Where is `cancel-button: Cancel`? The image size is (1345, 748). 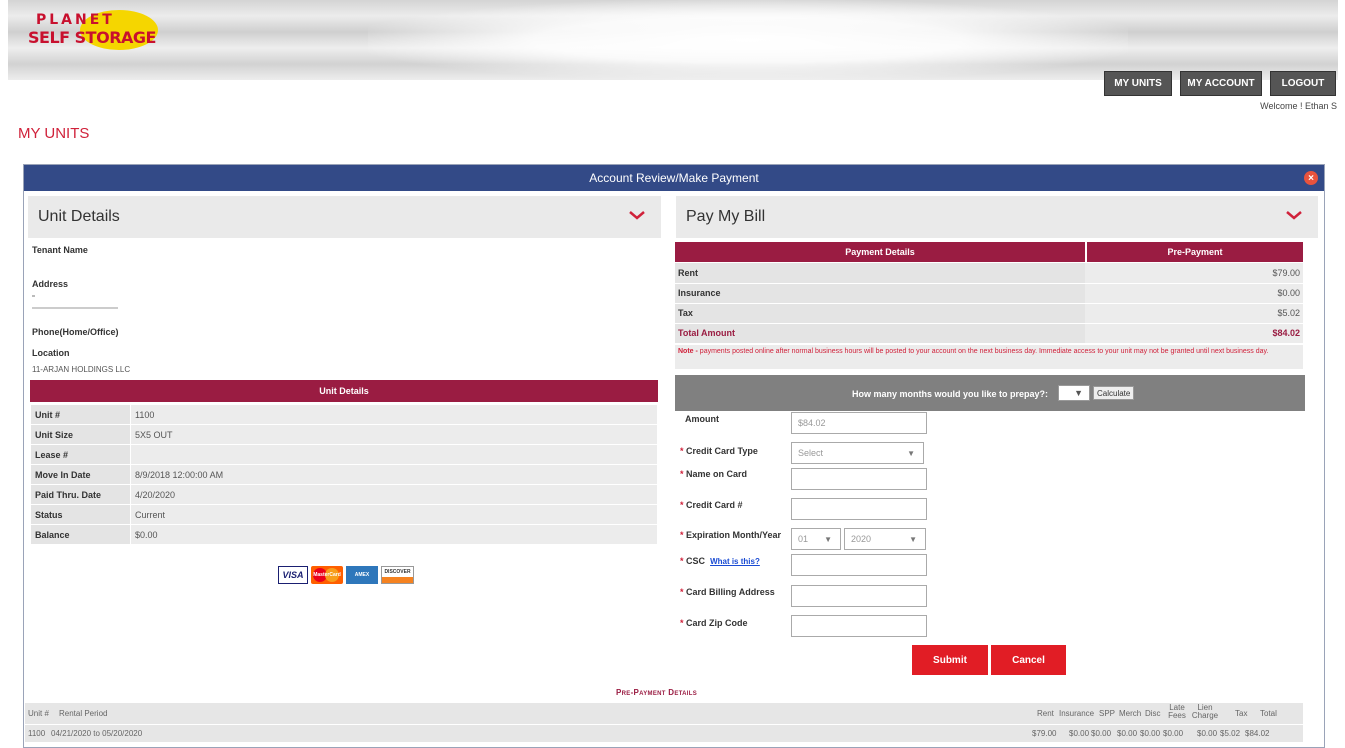
cancel-button: Cancel is located at coordinates (1028, 660).